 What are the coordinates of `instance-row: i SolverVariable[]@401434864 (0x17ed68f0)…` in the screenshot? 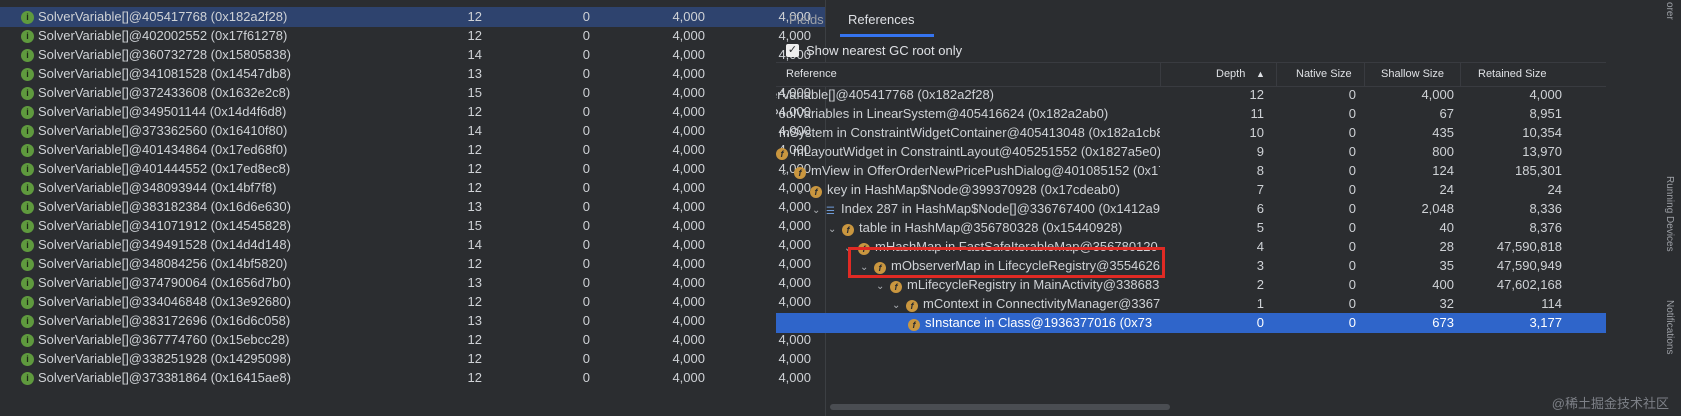 It's located at (413, 150).